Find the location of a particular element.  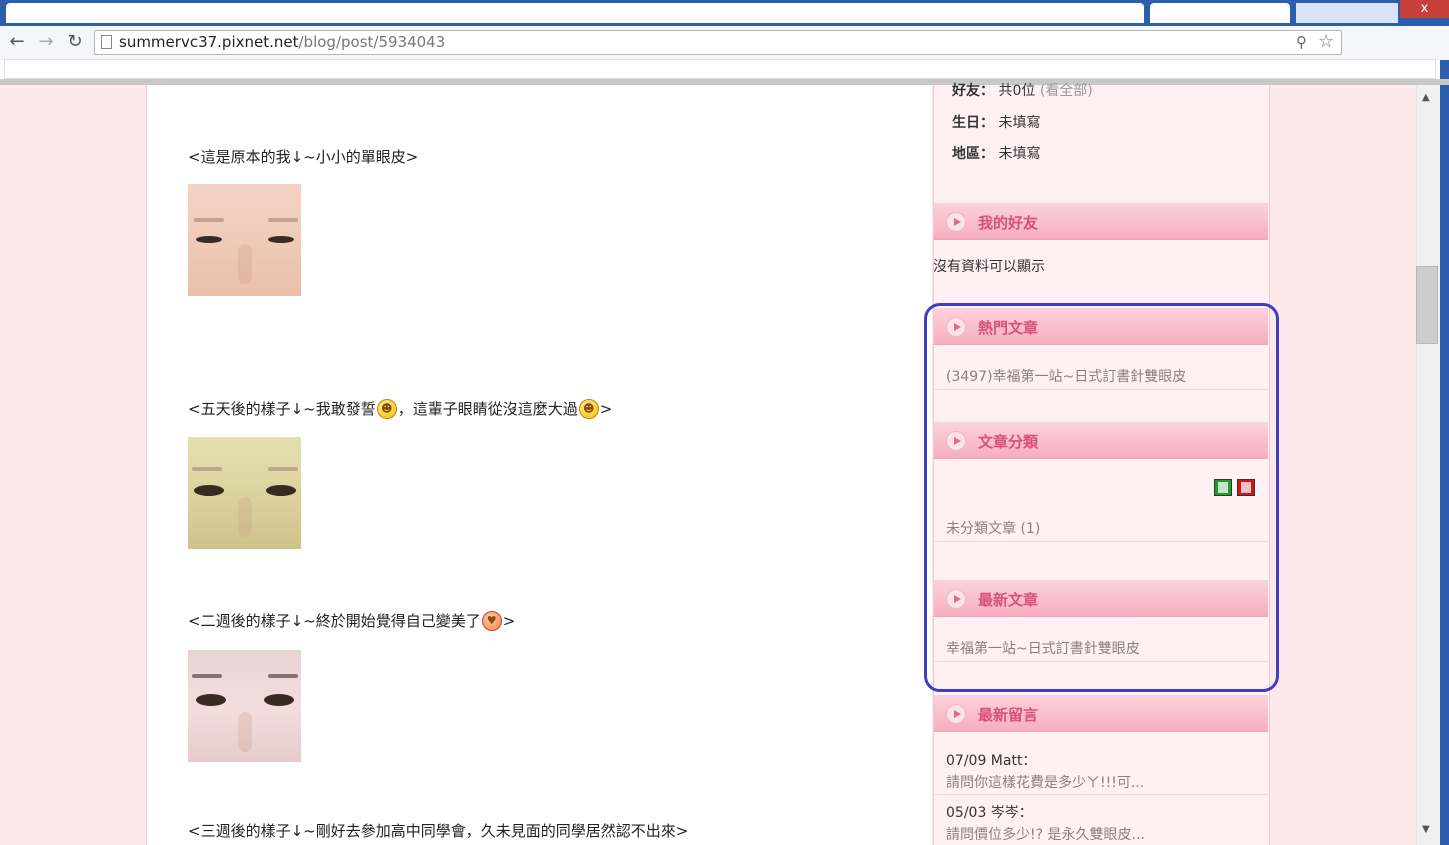

widget-title-my-friends: 我的好友 is located at coordinates (1008, 223).